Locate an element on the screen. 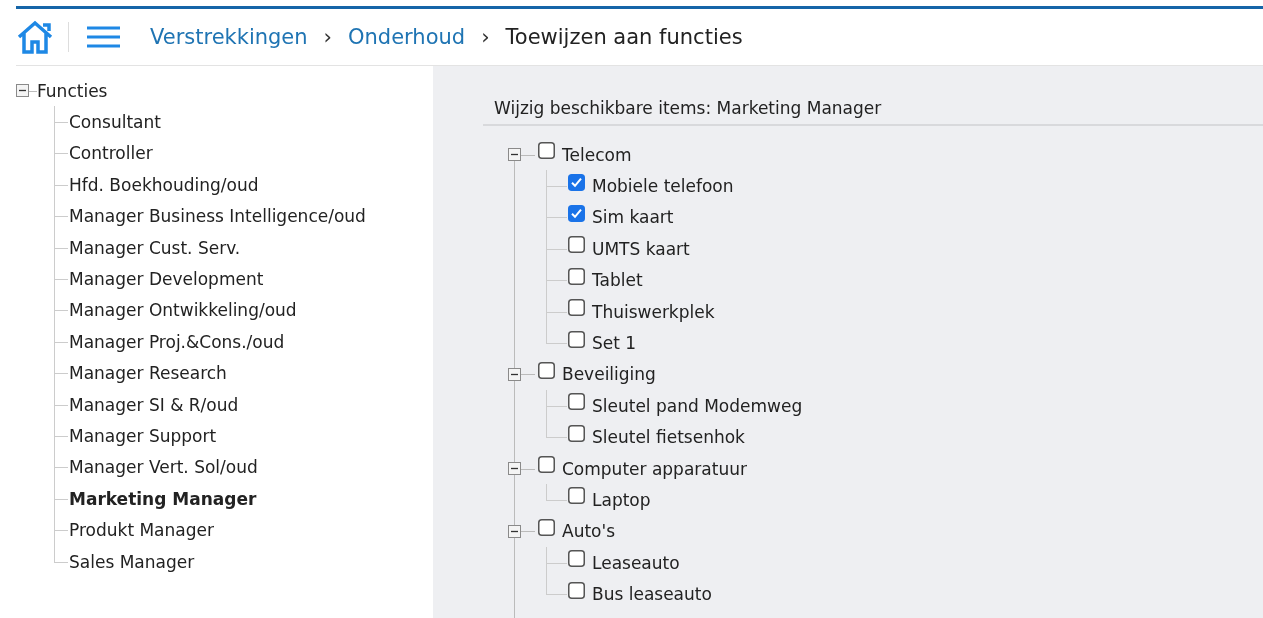  home-icon is located at coordinates (35, 37).